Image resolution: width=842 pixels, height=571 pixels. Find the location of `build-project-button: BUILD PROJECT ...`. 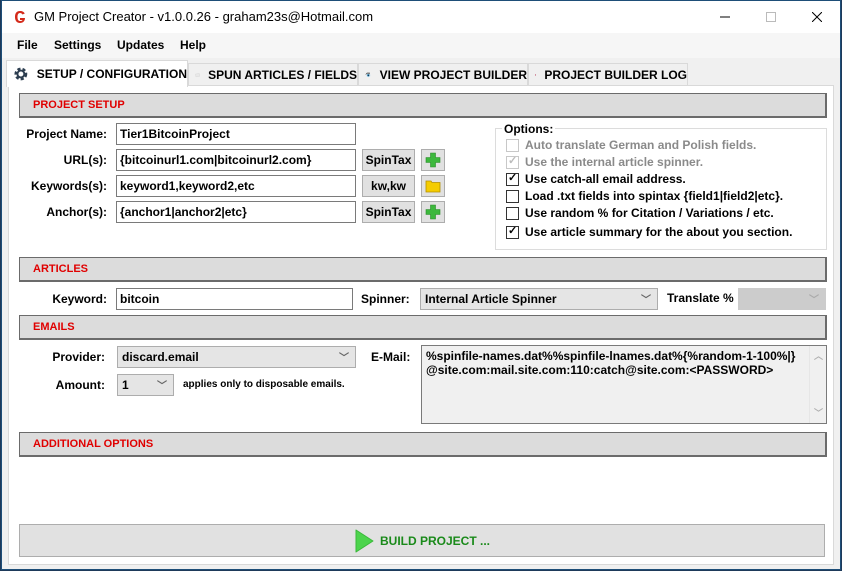

build-project-button: BUILD PROJECT ... is located at coordinates (422, 540).